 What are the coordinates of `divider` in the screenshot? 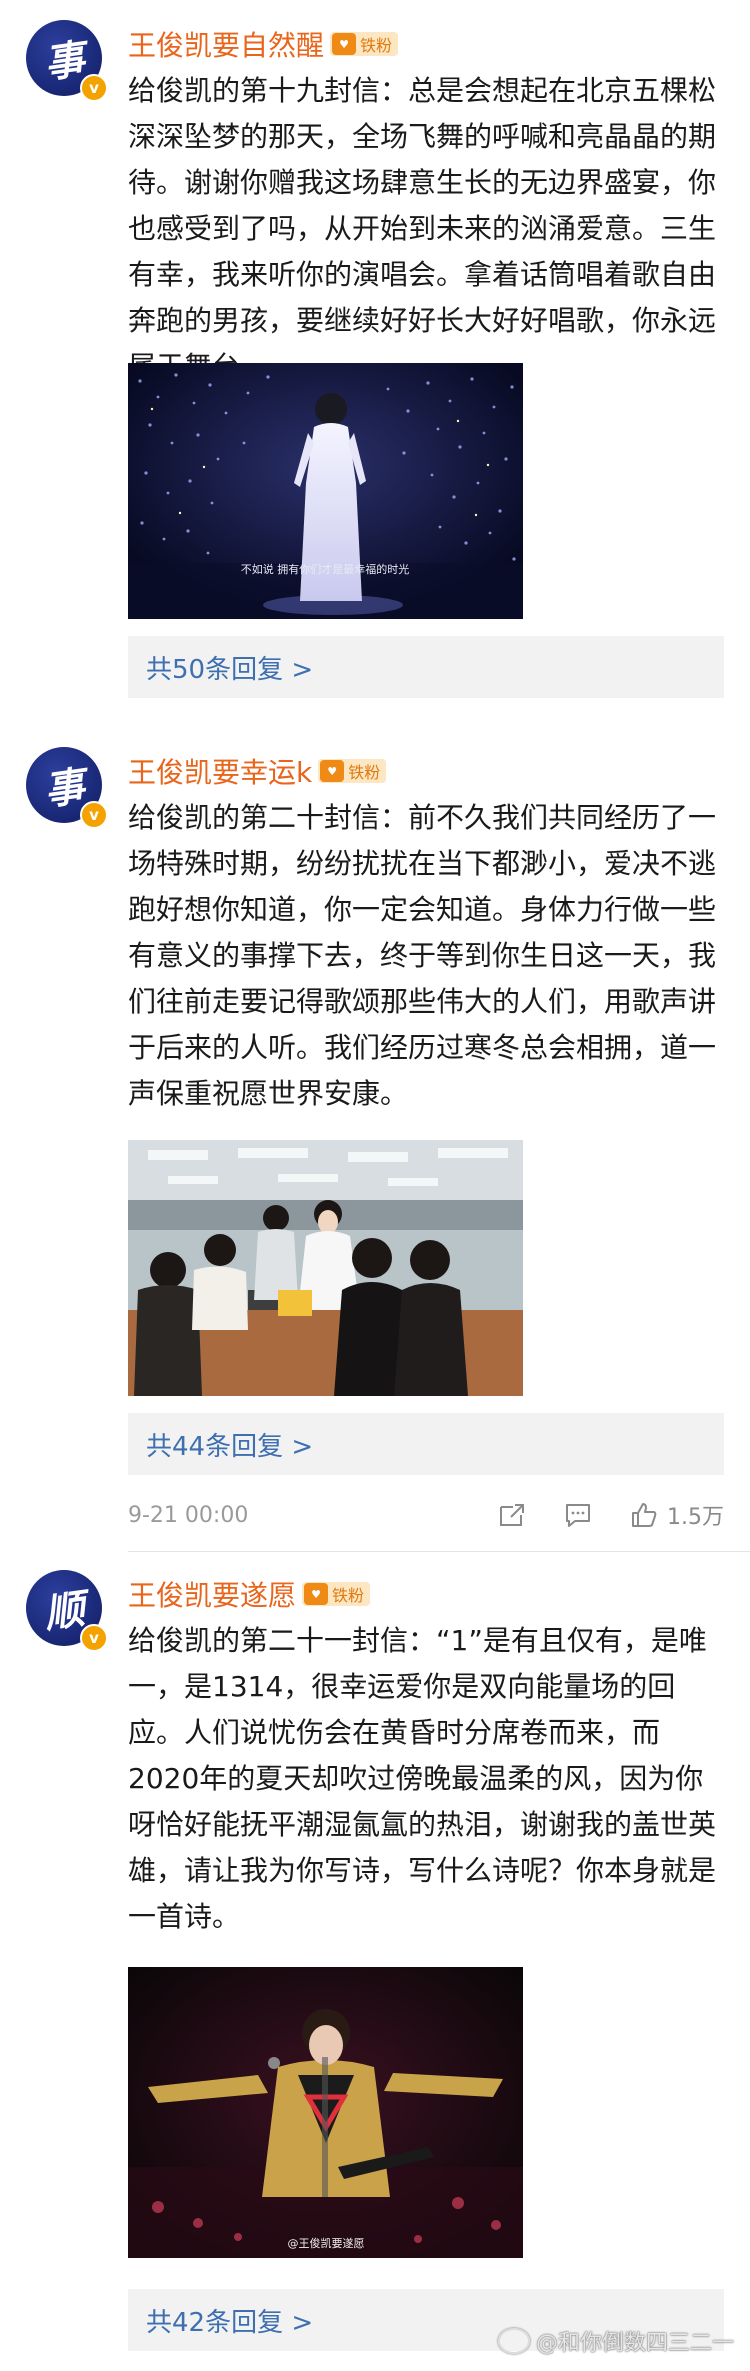 It's located at (439, 1551).